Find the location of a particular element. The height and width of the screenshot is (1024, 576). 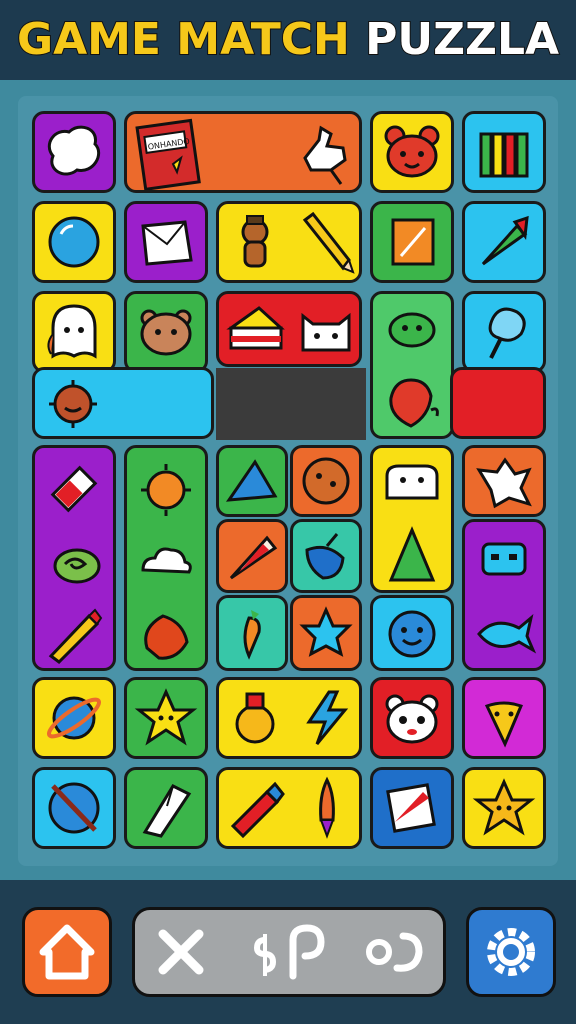

tile-cotton is located at coordinates (74, 152).